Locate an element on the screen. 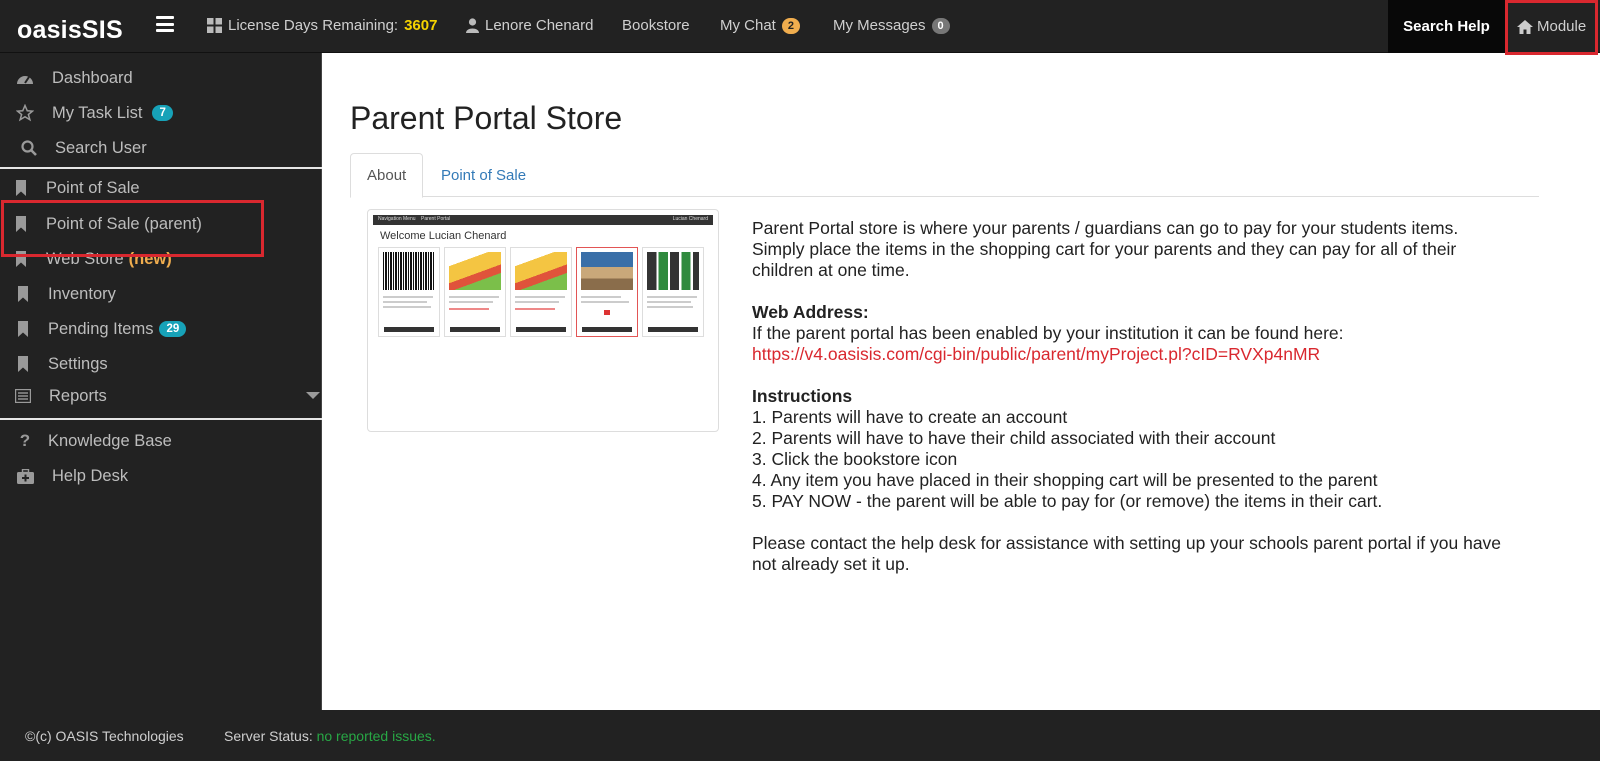 The height and width of the screenshot is (761, 1600). sidebar-item-pending-items: Pending Items 29 is located at coordinates (161, 329).